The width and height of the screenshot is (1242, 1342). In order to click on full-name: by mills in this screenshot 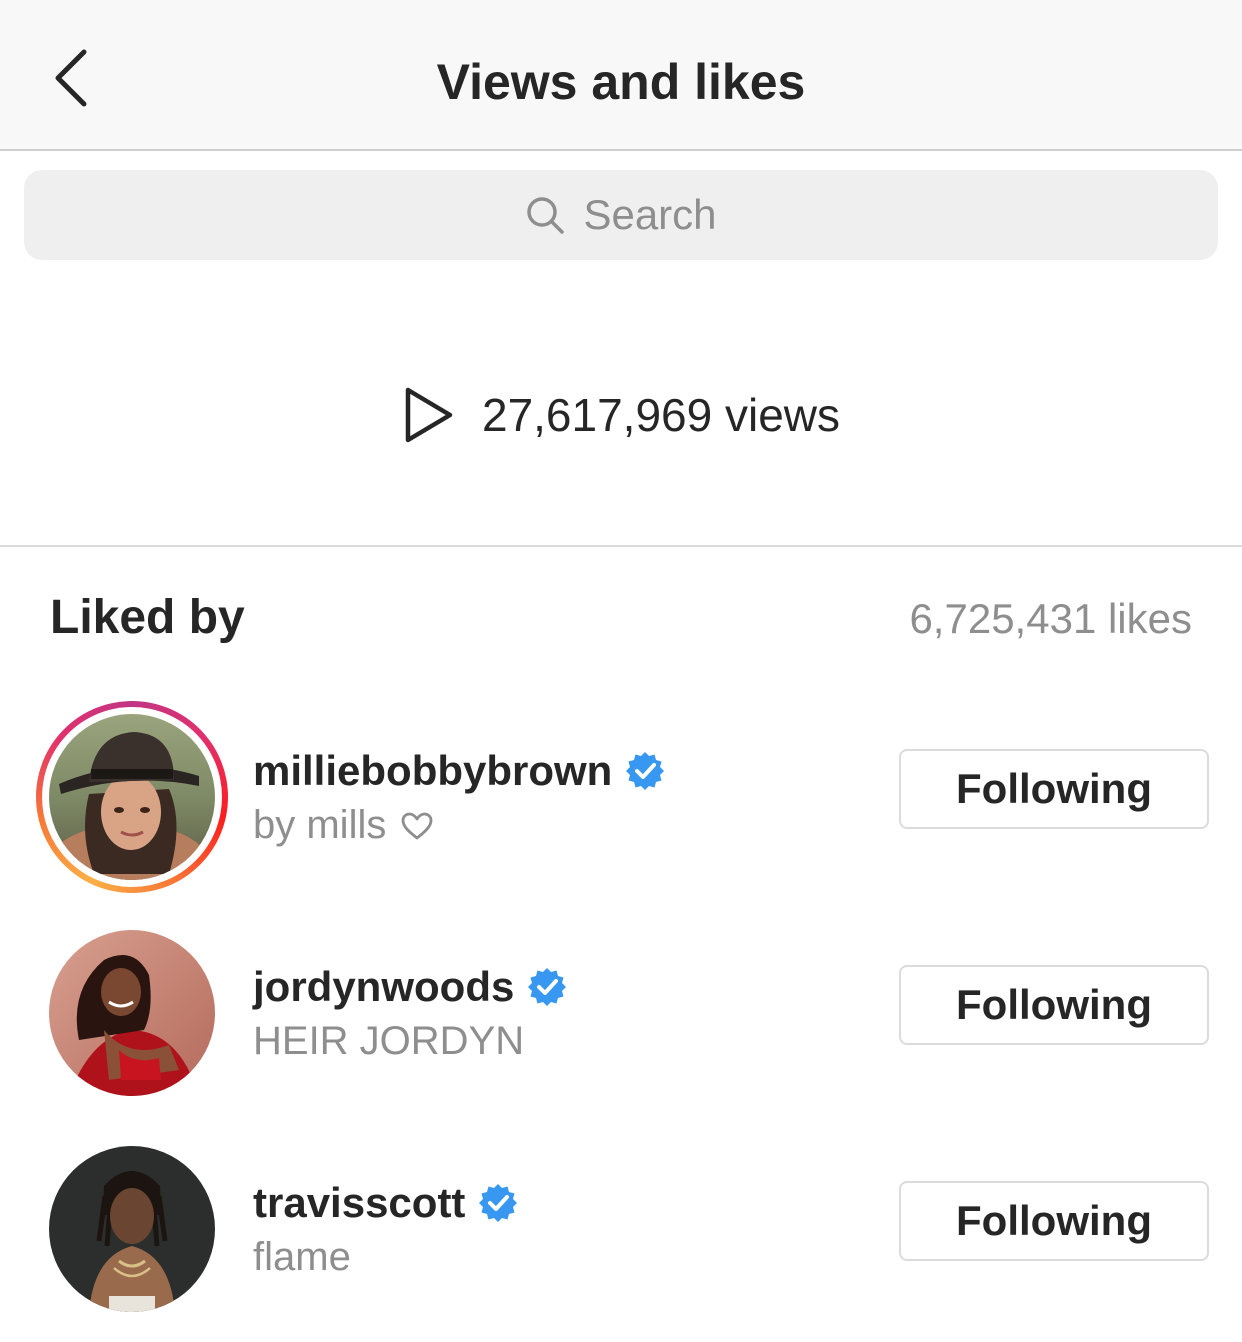, I will do `click(320, 825)`.